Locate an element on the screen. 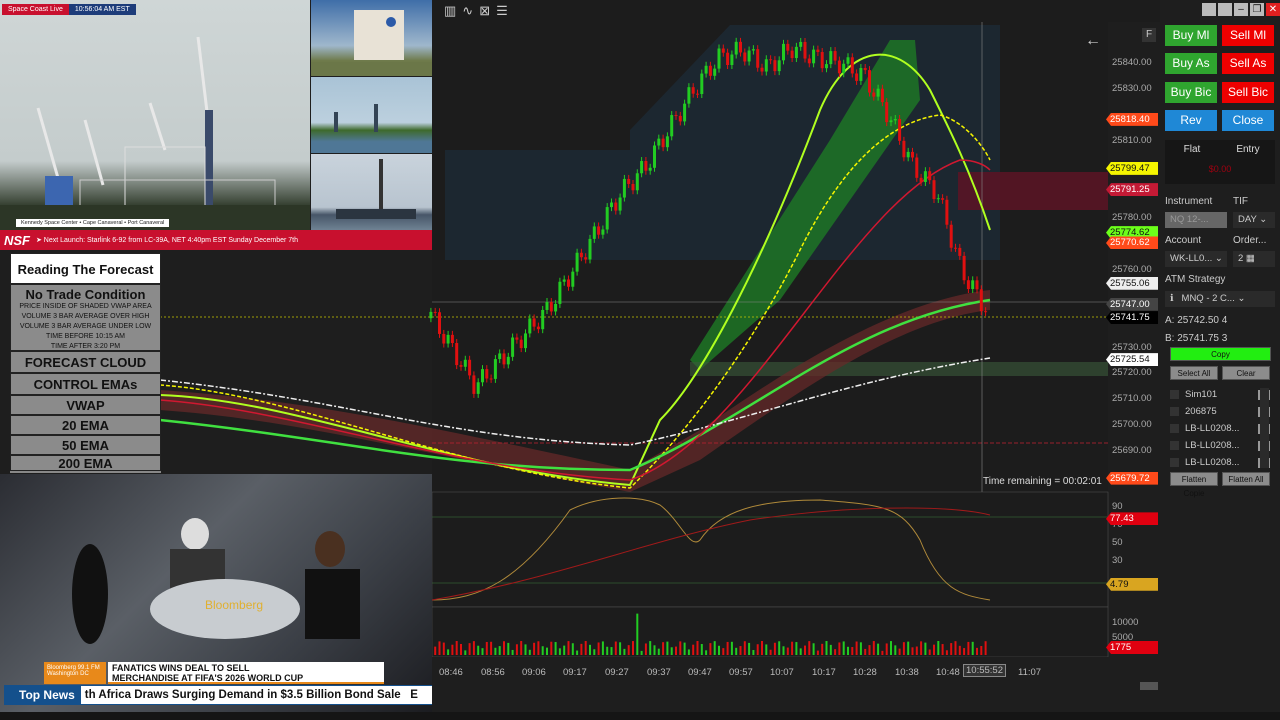 The width and height of the screenshot is (1280, 720). reverse-button: Rev is located at coordinates (1191, 120).